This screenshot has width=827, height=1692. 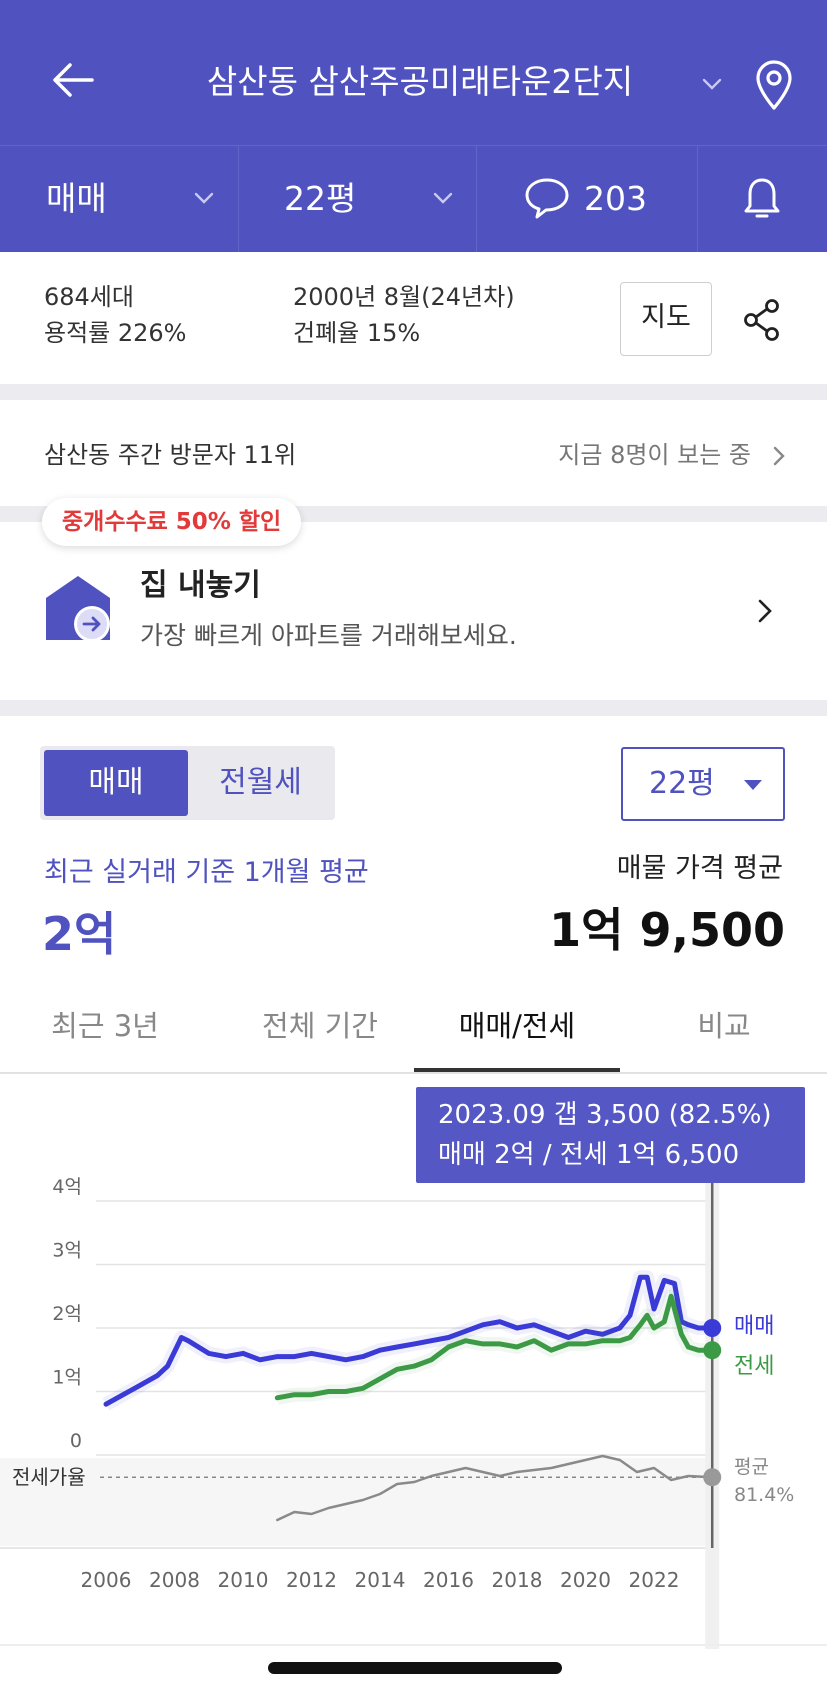 What do you see at coordinates (754, 1326) in the screenshot?
I see `sale-end-label: 매매` at bounding box center [754, 1326].